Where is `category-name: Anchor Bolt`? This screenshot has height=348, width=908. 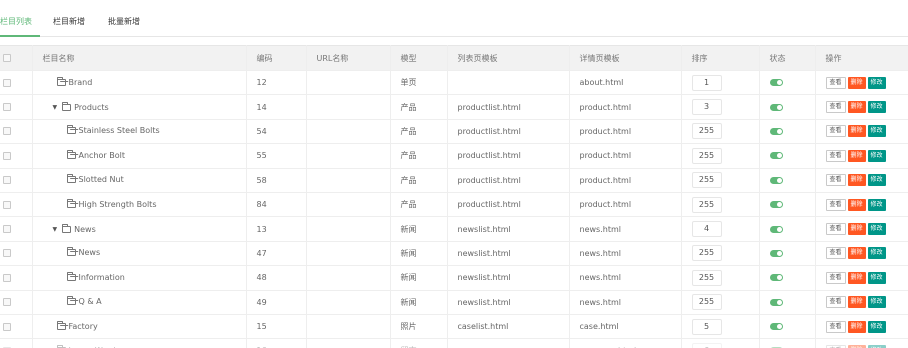
category-name: Anchor Bolt is located at coordinates (84, 154).